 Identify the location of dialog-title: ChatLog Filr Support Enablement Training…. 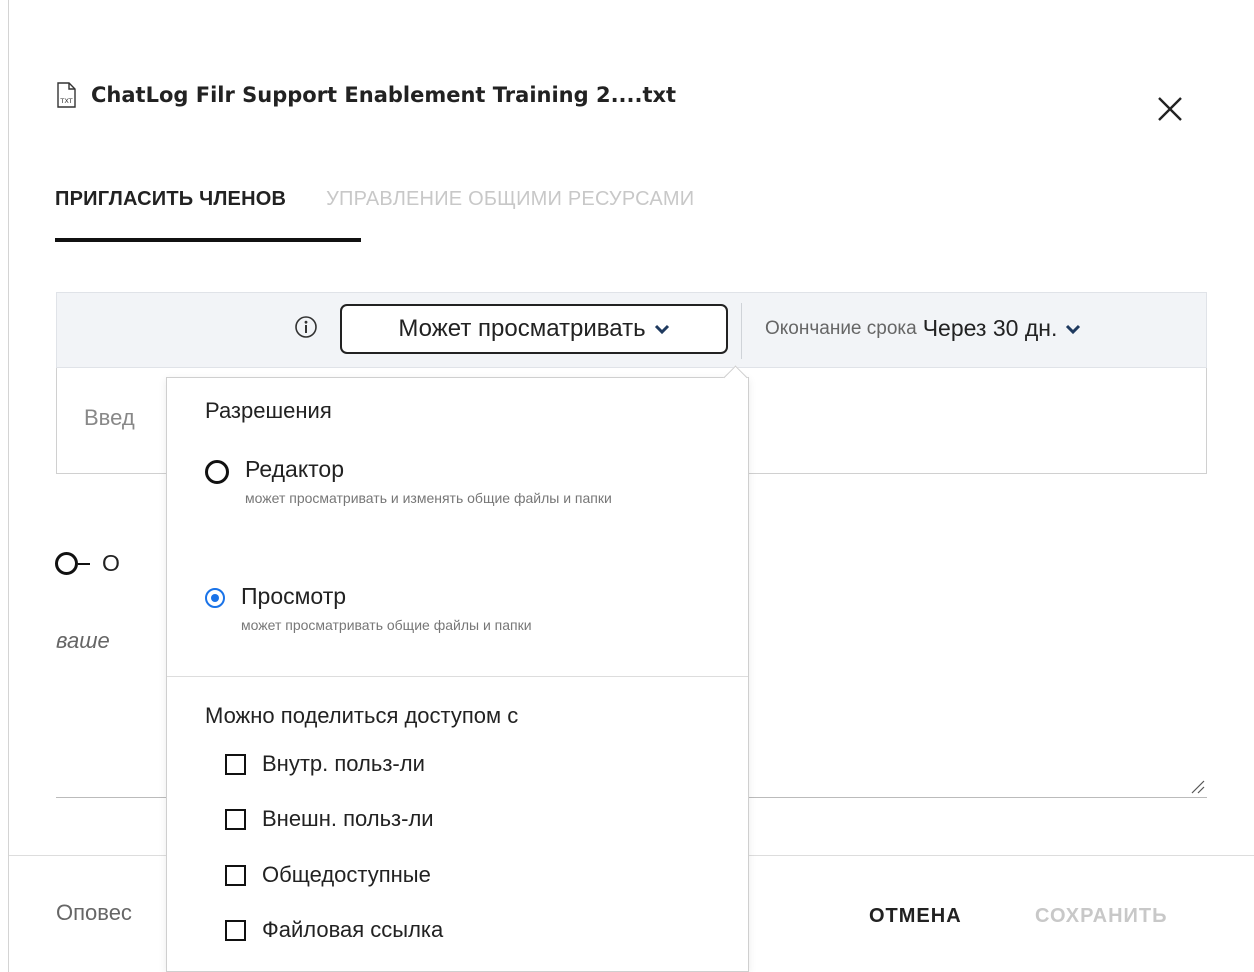
(384, 95).